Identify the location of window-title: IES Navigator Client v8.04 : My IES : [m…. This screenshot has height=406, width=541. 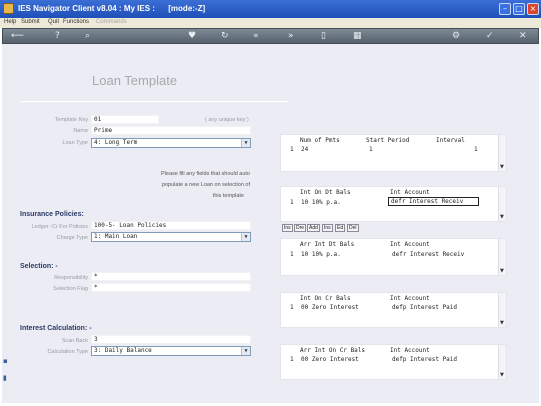
(112, 8).